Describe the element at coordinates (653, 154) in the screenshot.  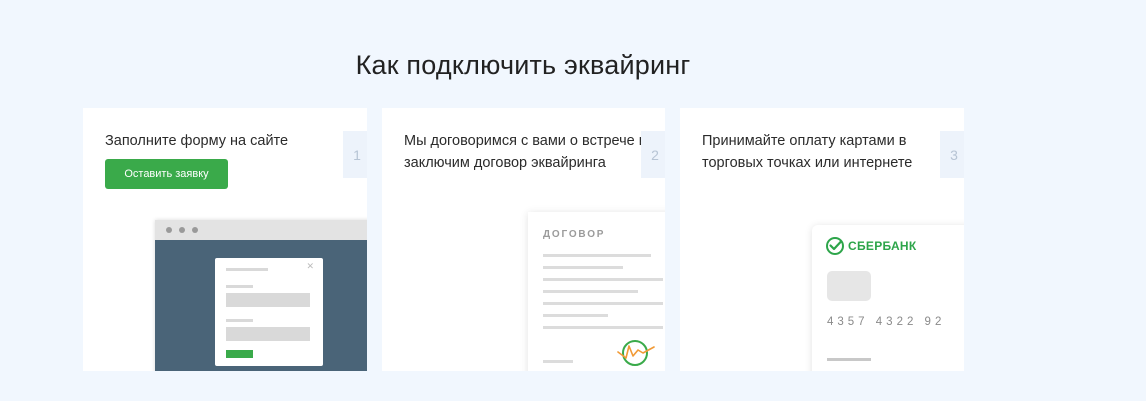
I see `step-2-number: 2` at that location.